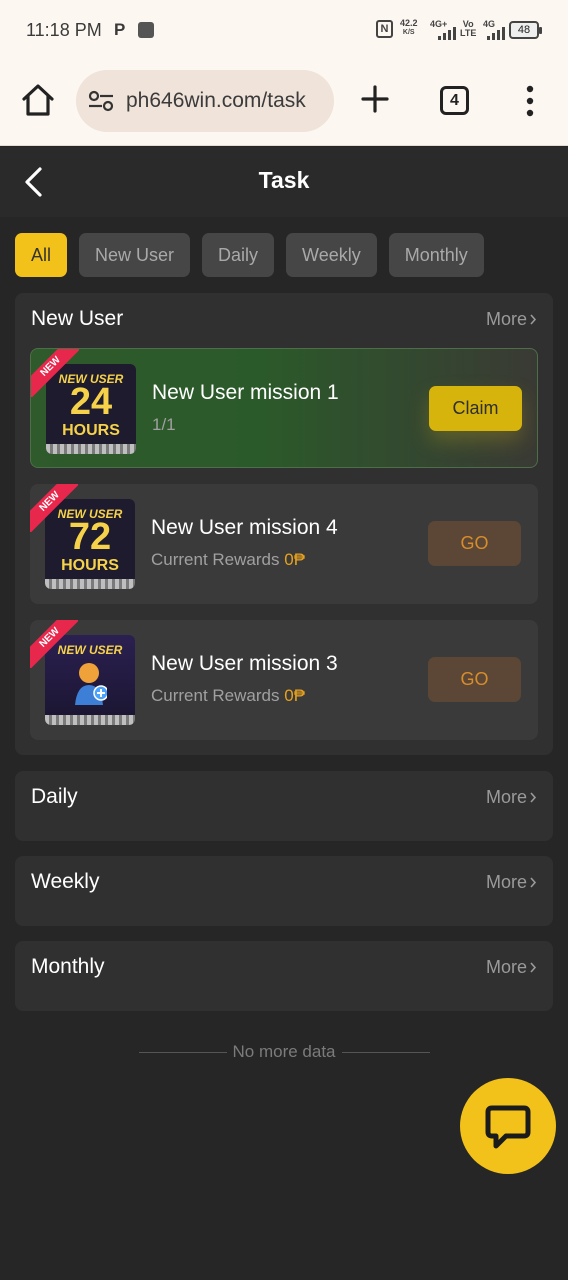 The image size is (568, 1280). Describe the element at coordinates (120, 29) in the screenshot. I see `parking-notification-icon: P` at that location.